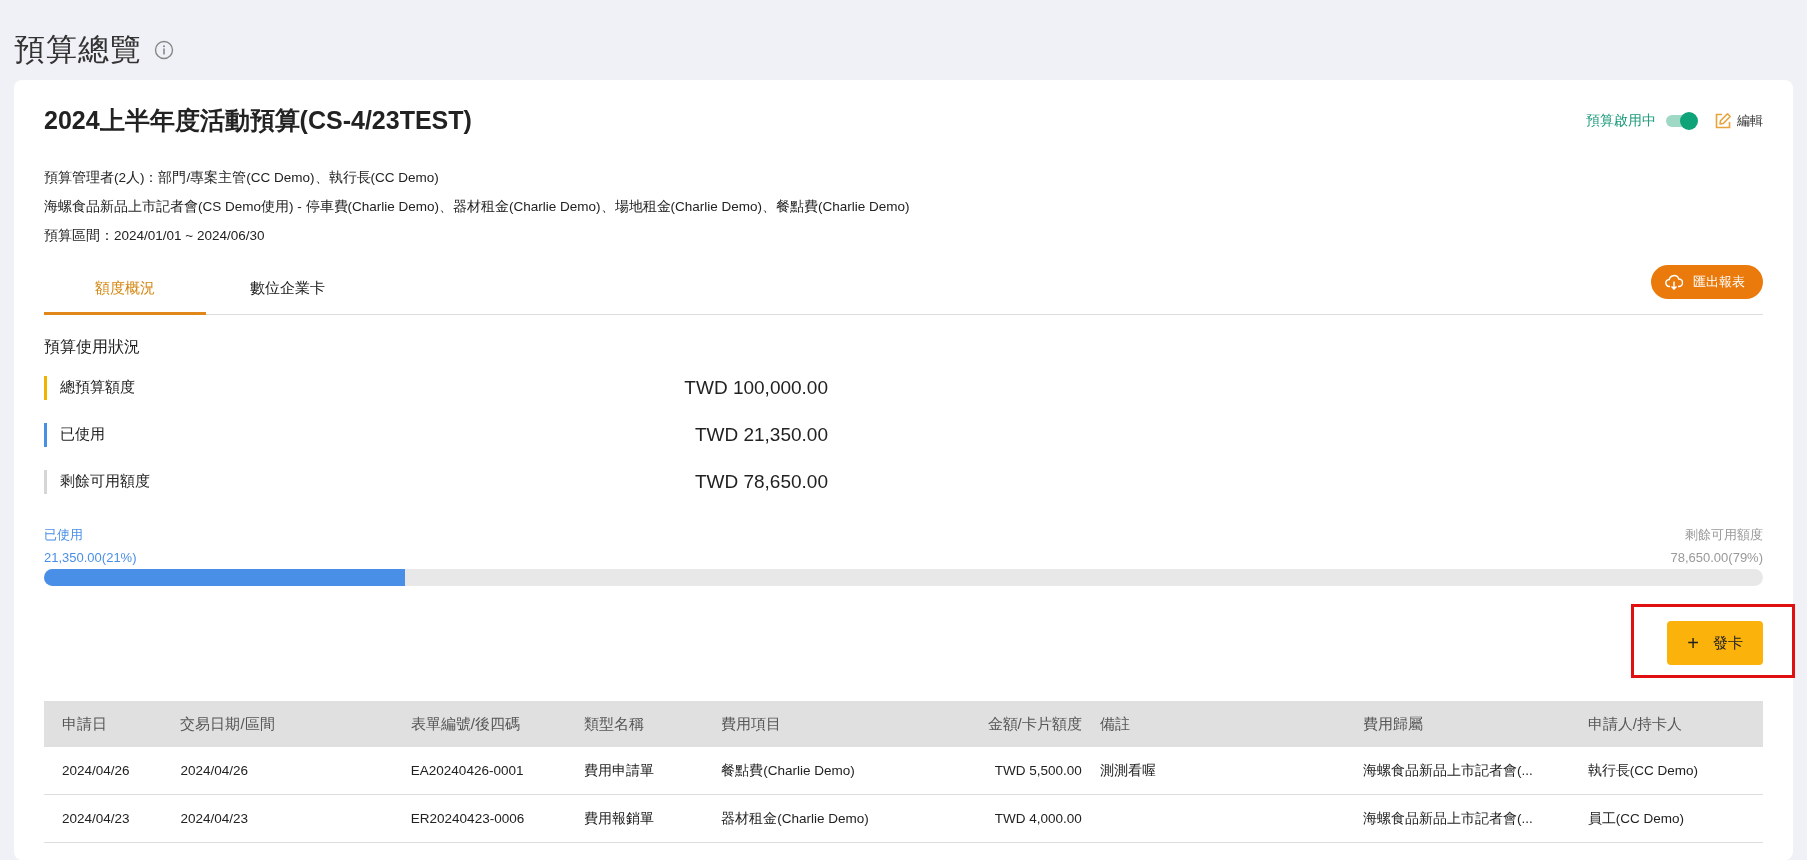 The width and height of the screenshot is (1807, 860). What do you see at coordinates (1666, 724) in the screenshot?
I see `column-header: 申請人/持卡人` at bounding box center [1666, 724].